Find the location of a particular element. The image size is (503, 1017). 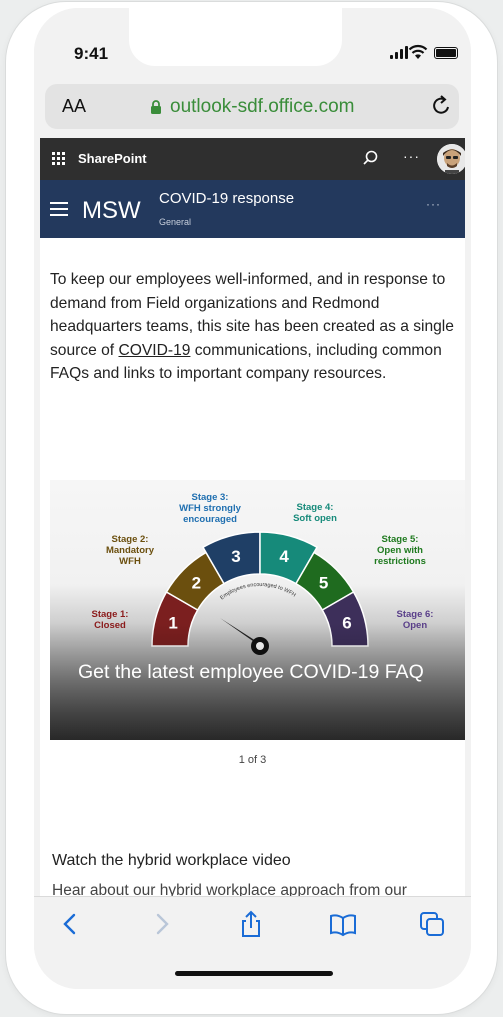

status-bar: 9:41 is located at coordinates (252, 45).